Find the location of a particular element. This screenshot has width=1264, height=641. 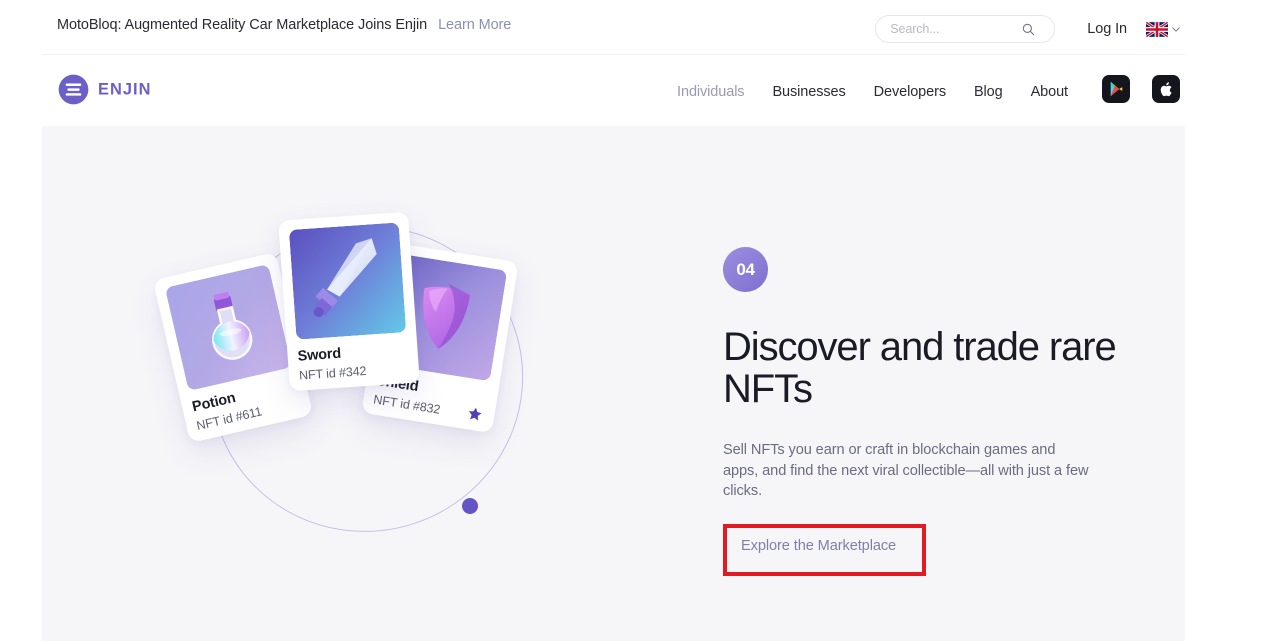

nft-card-id: NFT id #342 is located at coordinates (332, 373).